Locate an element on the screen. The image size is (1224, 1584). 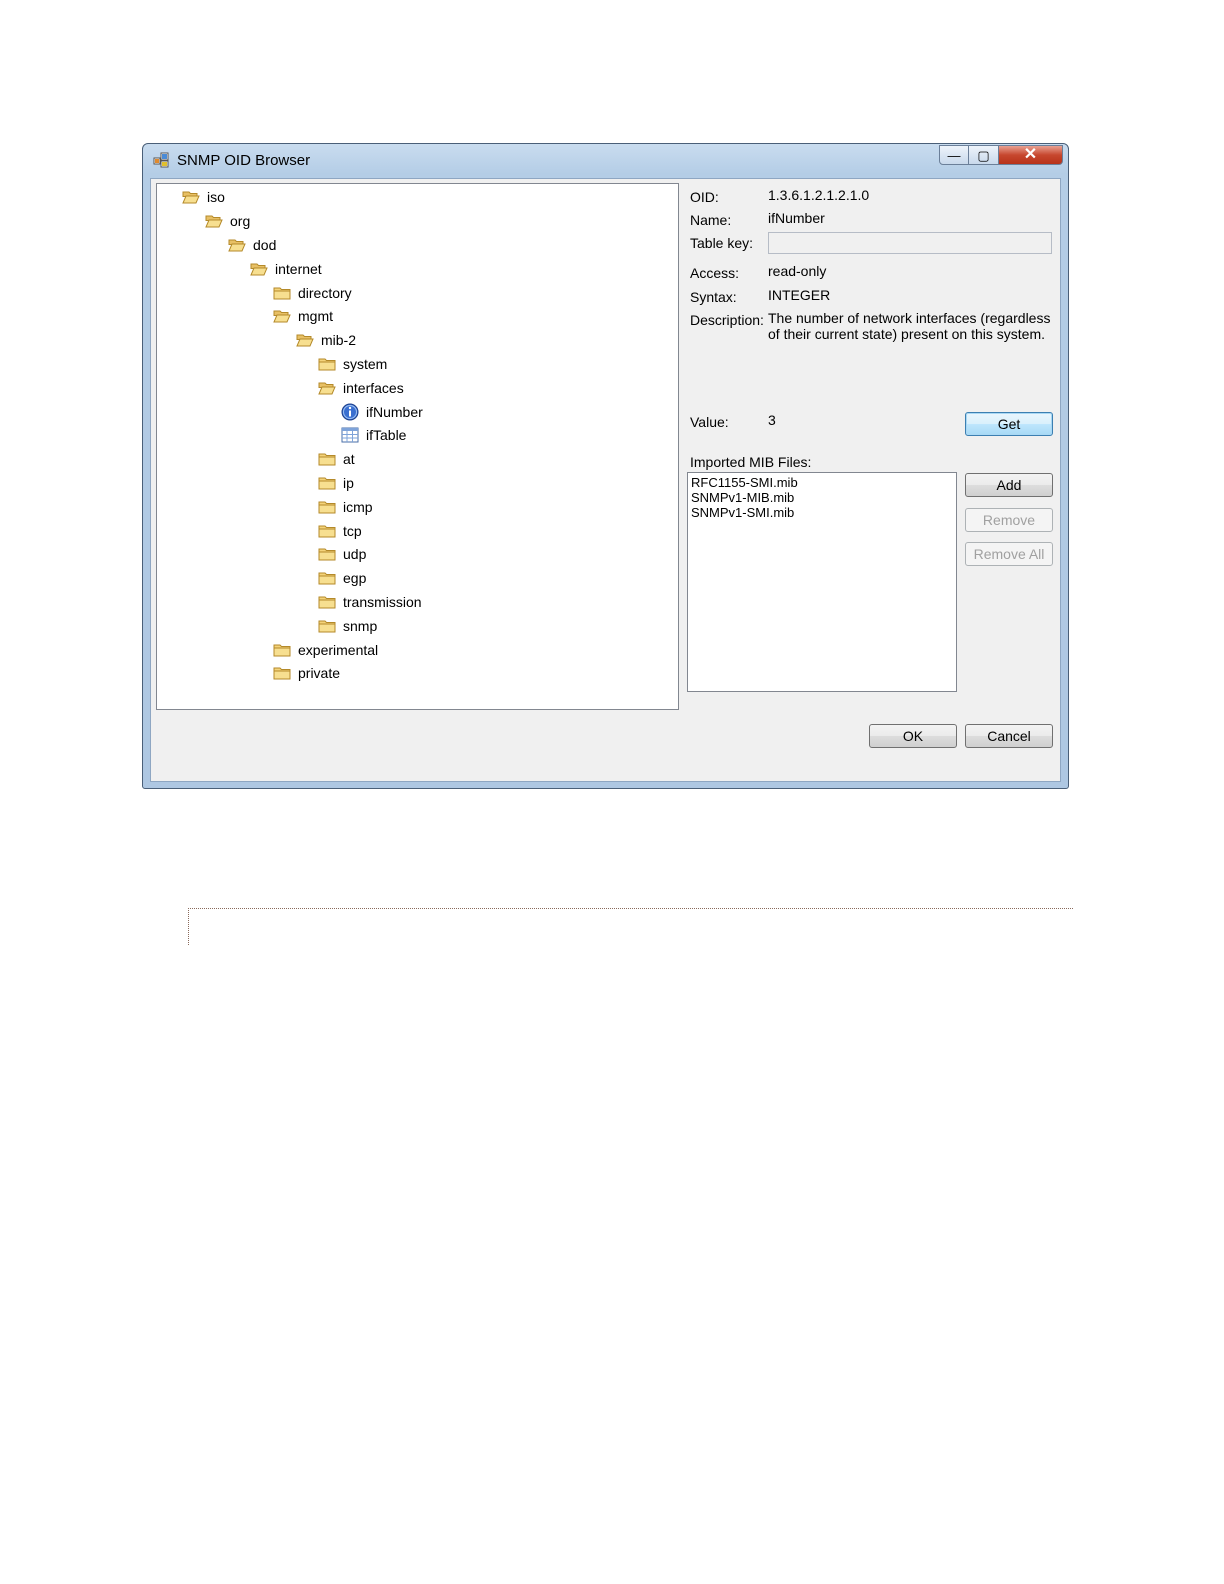
tree-node-label: org is located at coordinates (240, 221).